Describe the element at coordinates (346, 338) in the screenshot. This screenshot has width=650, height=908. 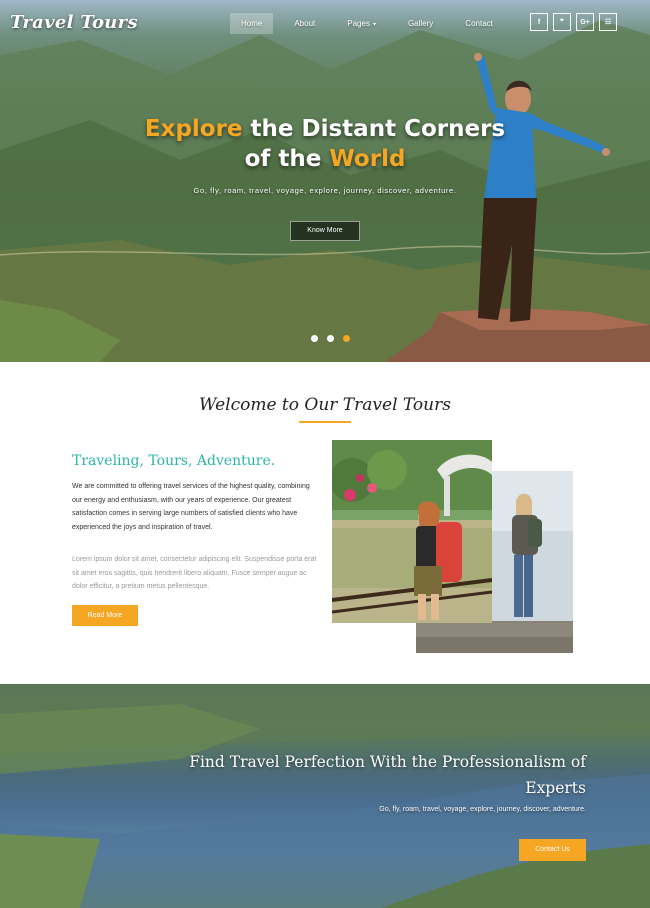
I see `slider-dot-active` at that location.